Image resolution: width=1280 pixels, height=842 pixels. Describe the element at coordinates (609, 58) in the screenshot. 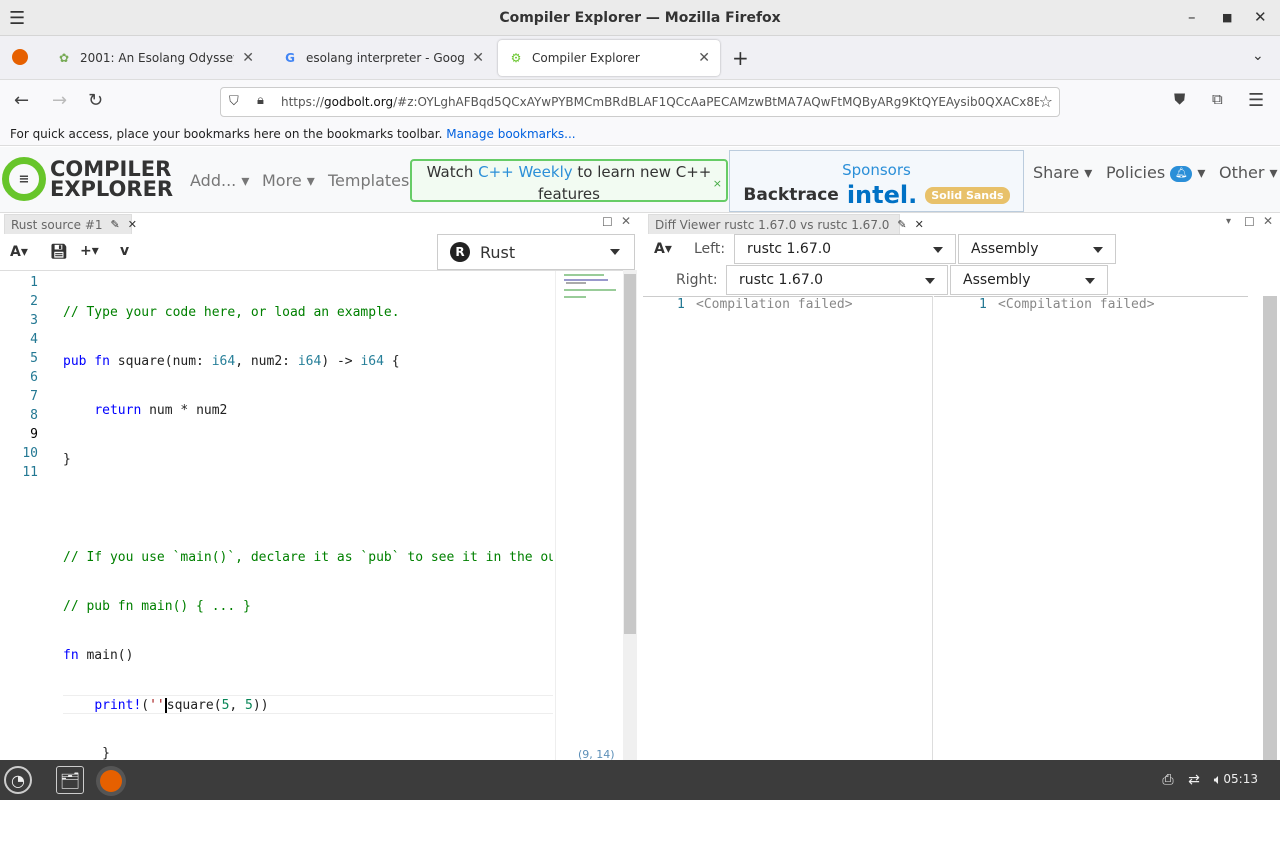

I see `tab-compiler-explorer: ⚙ Compiler Explorer ✕` at that location.